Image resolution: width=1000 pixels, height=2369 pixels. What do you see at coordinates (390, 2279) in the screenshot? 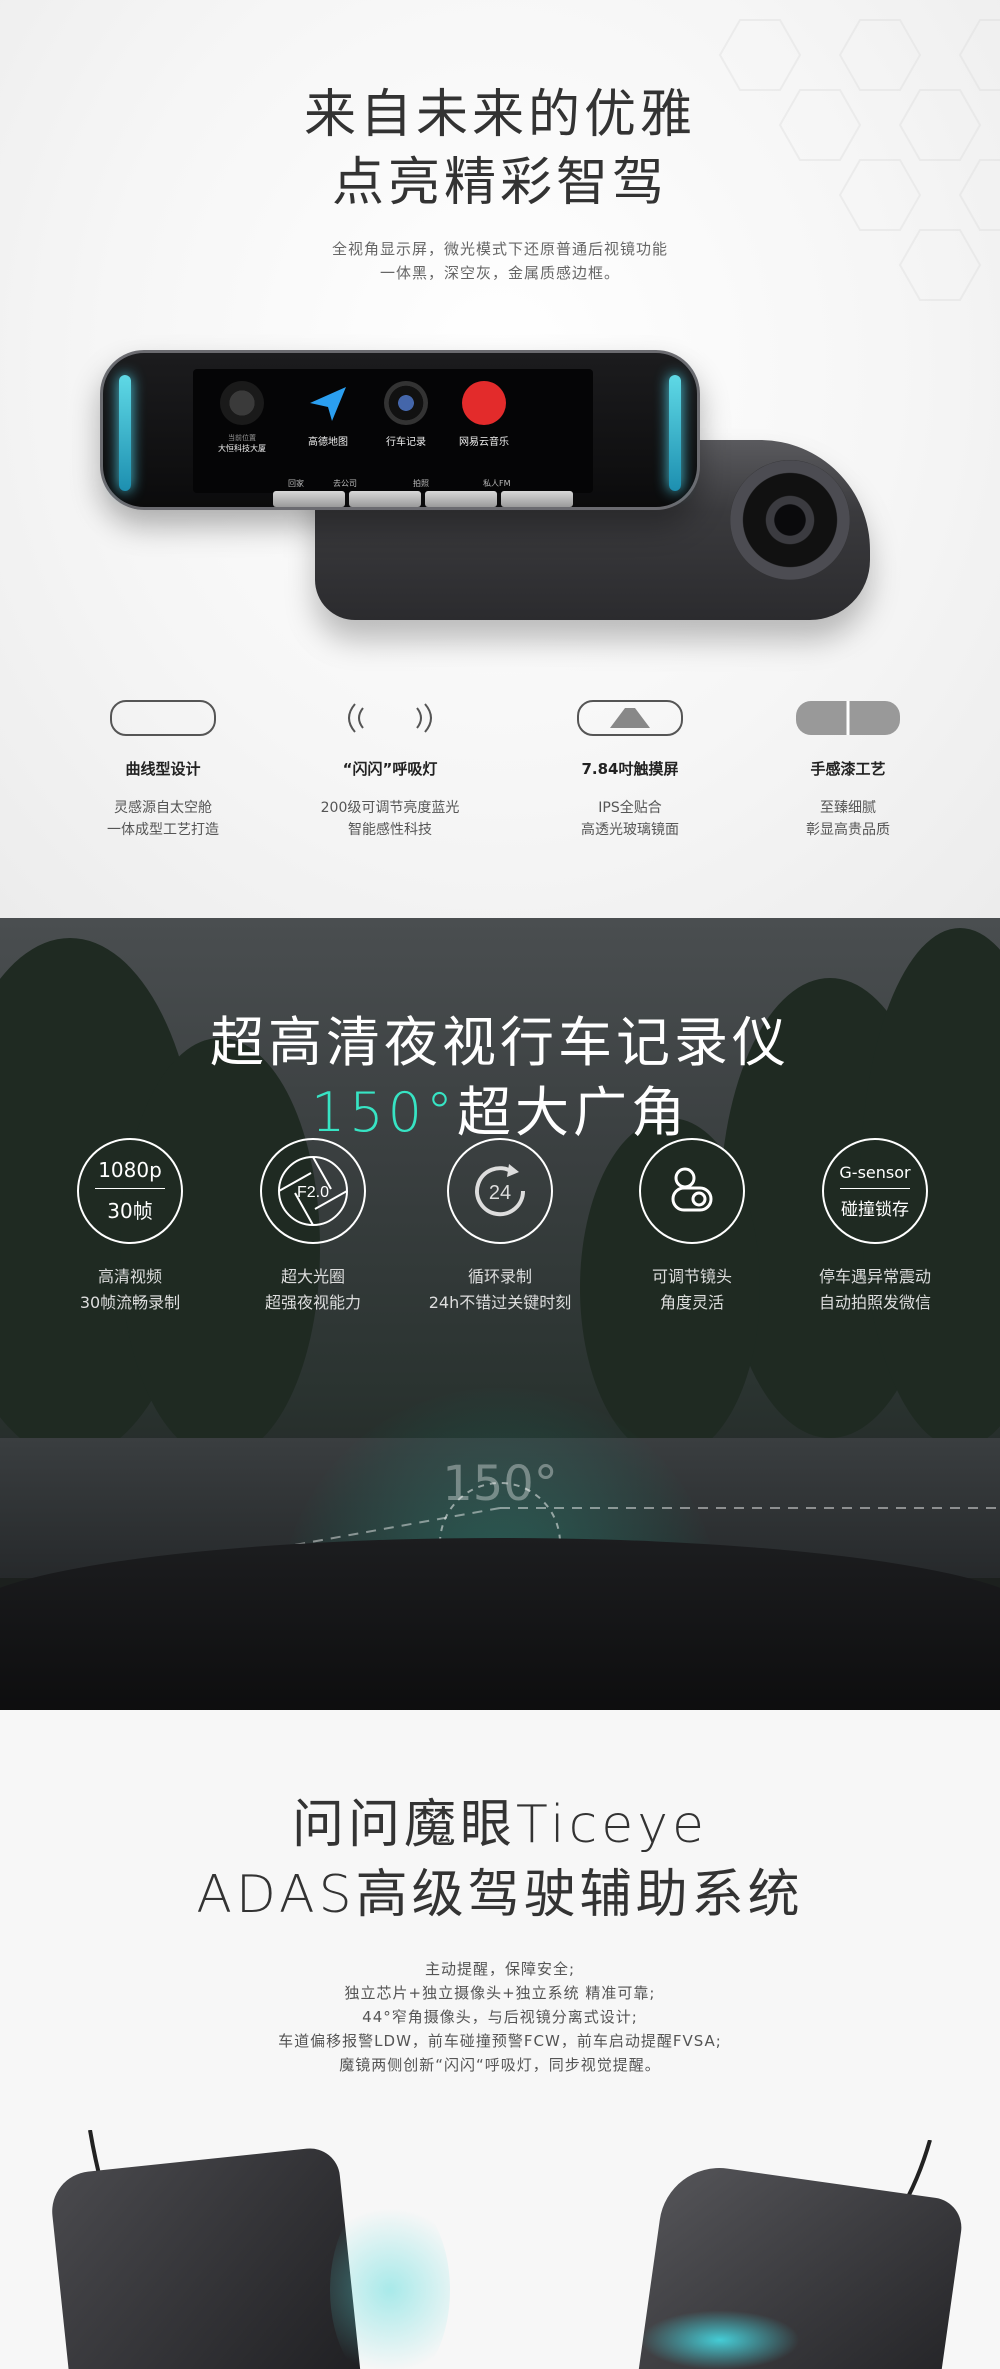
I see `signal-wave-glow` at bounding box center [390, 2279].